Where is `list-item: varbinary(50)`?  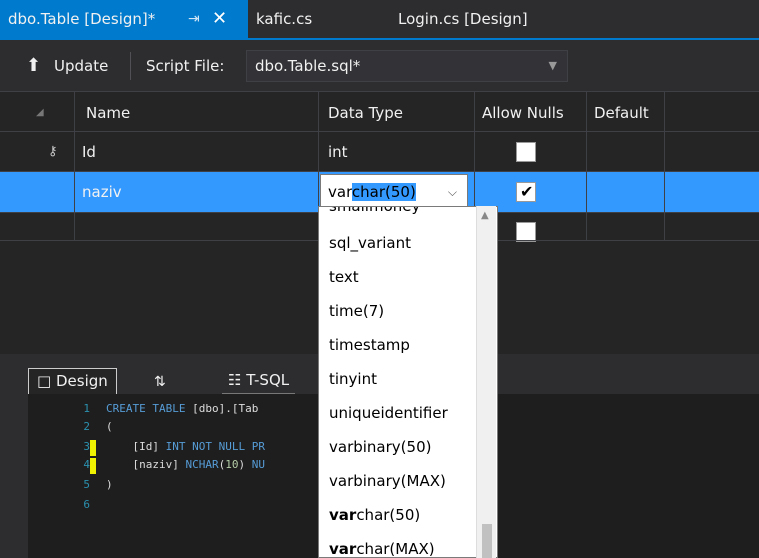 list-item: varbinary(50) is located at coordinates (380, 447).